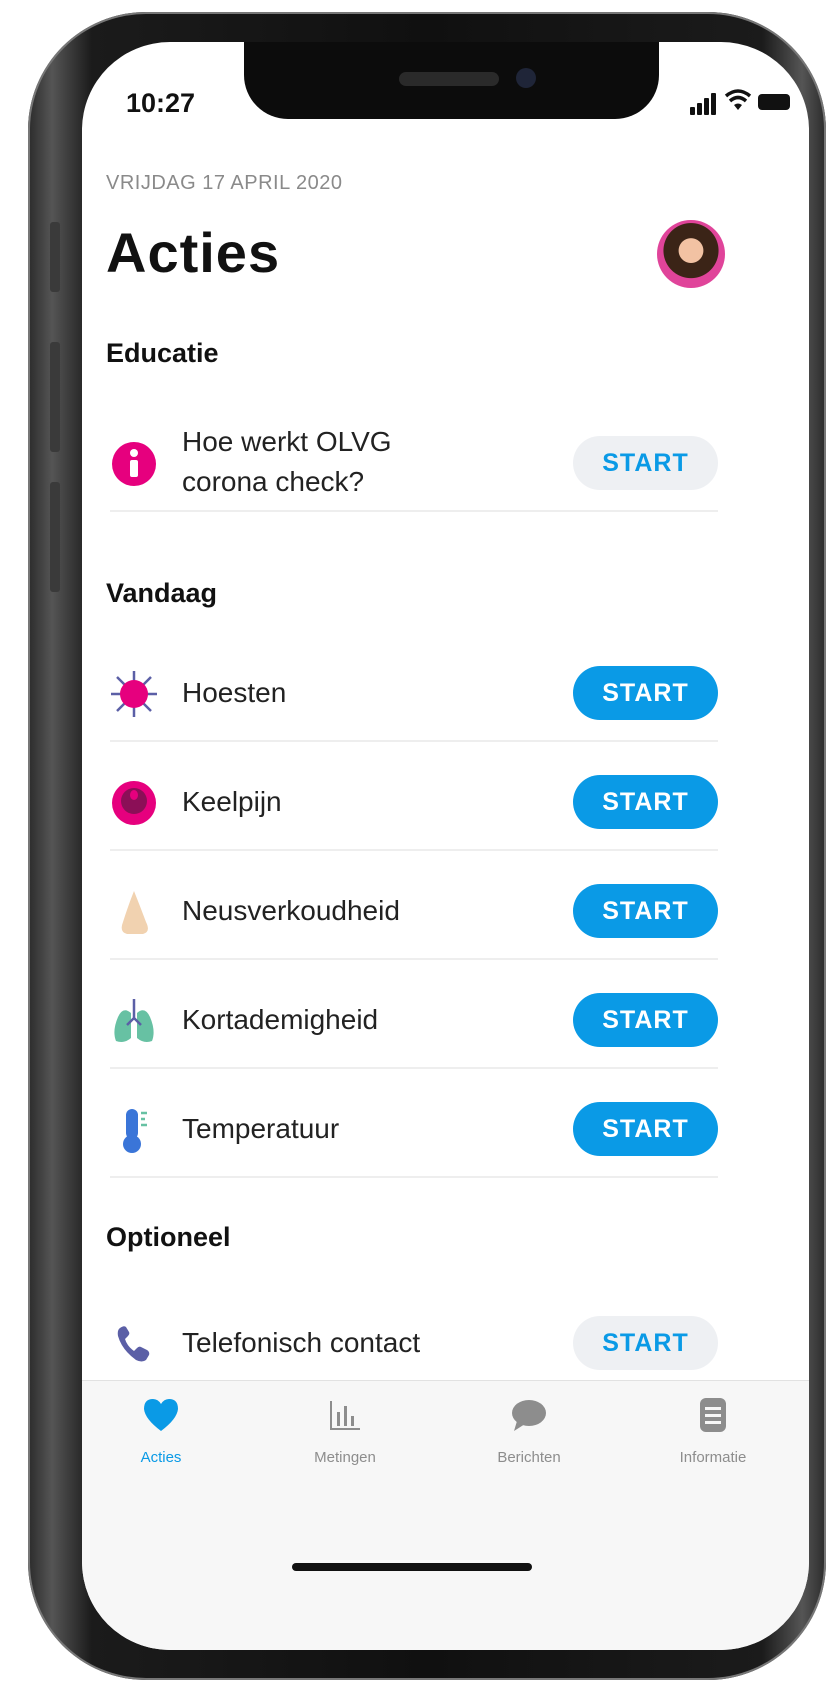 Image resolution: width=831 pixels, height=1683 pixels. Describe the element at coordinates (162, 593) in the screenshot. I see `section-vandaag-title: Vandaag` at that location.